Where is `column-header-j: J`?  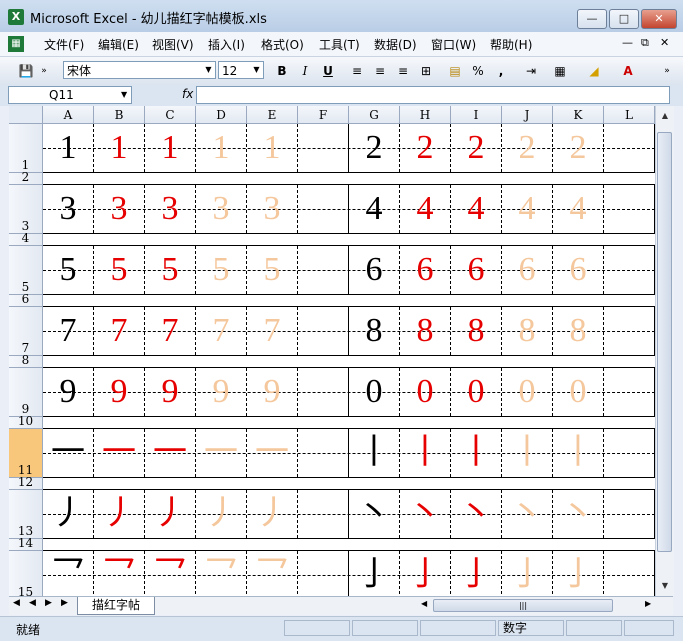 column-header-j: J is located at coordinates (527, 115).